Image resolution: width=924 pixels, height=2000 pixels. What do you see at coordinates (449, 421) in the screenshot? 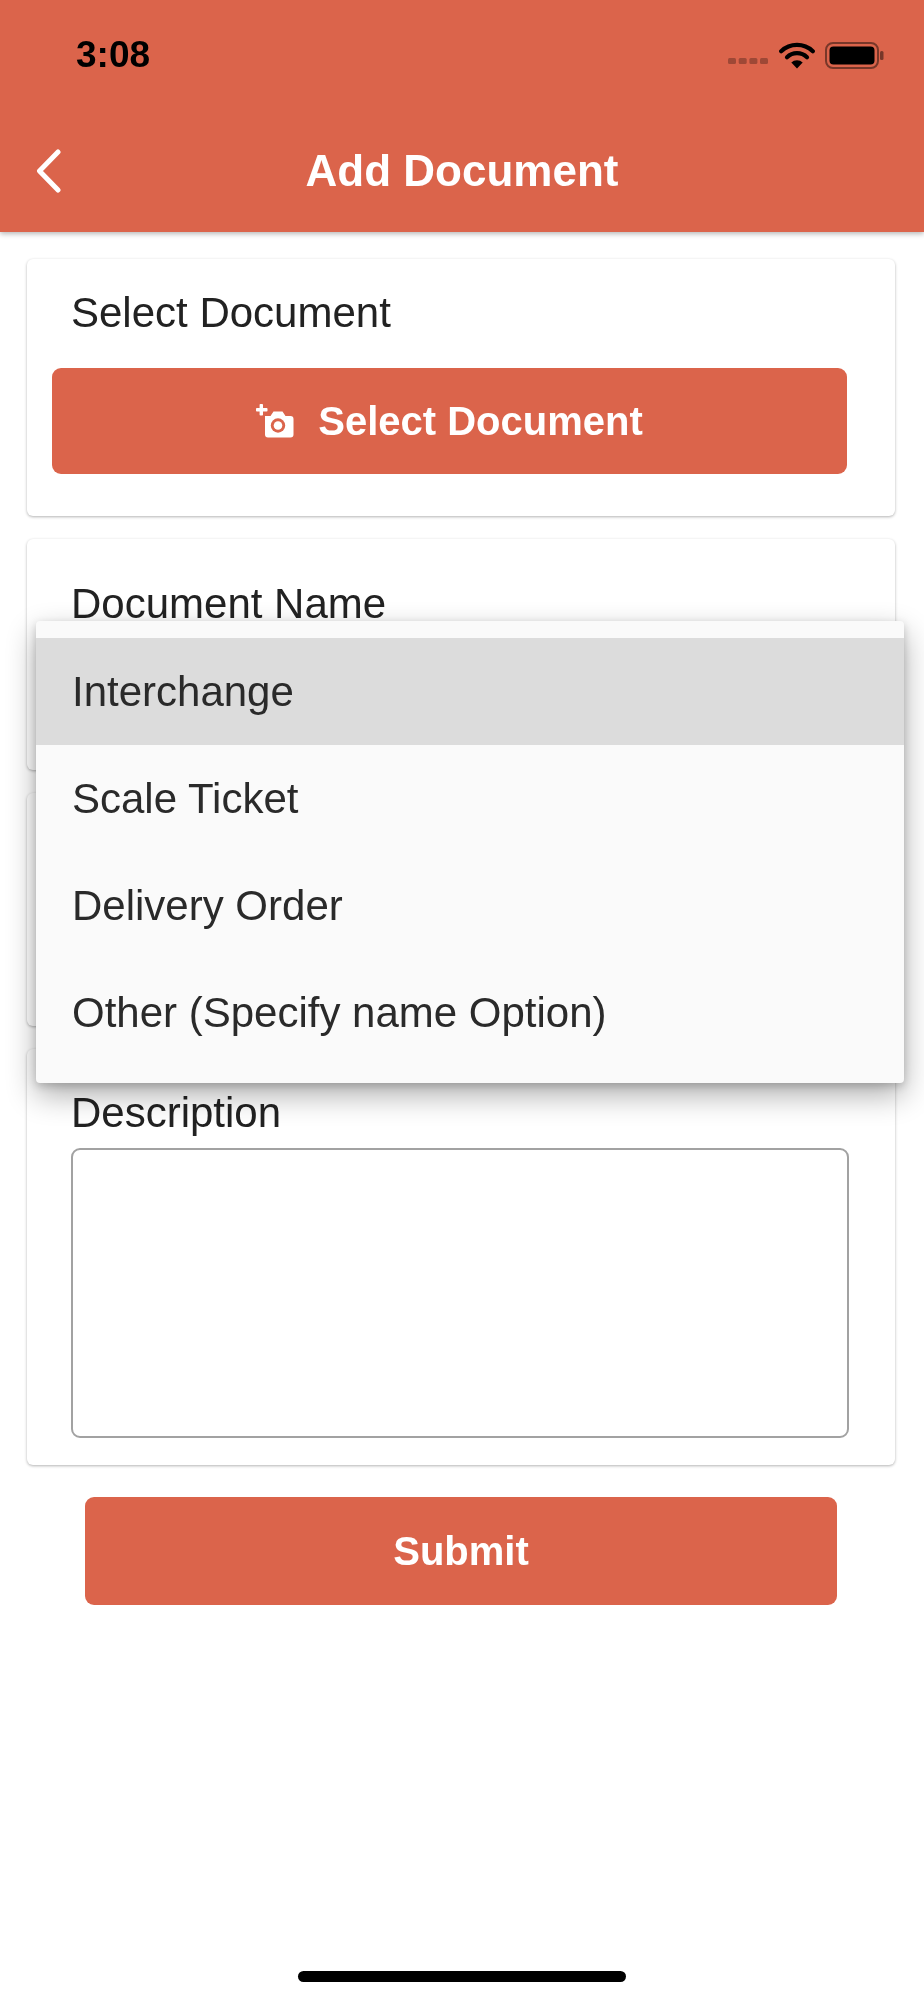
I see `select-document-button: Select Document` at bounding box center [449, 421].